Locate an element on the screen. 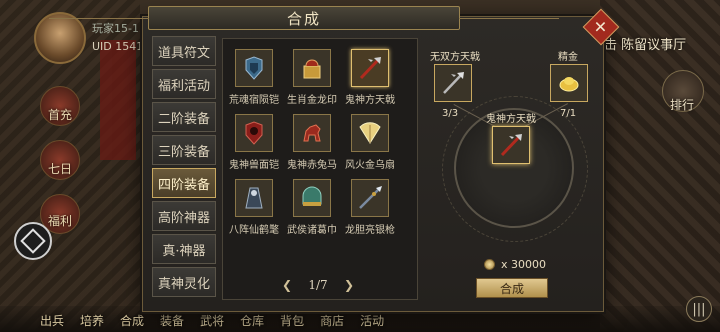 Image resolution: width=720 pixels, height=332 pixels. category-item-high-artifact: 高阶神器 is located at coordinates (184, 216).